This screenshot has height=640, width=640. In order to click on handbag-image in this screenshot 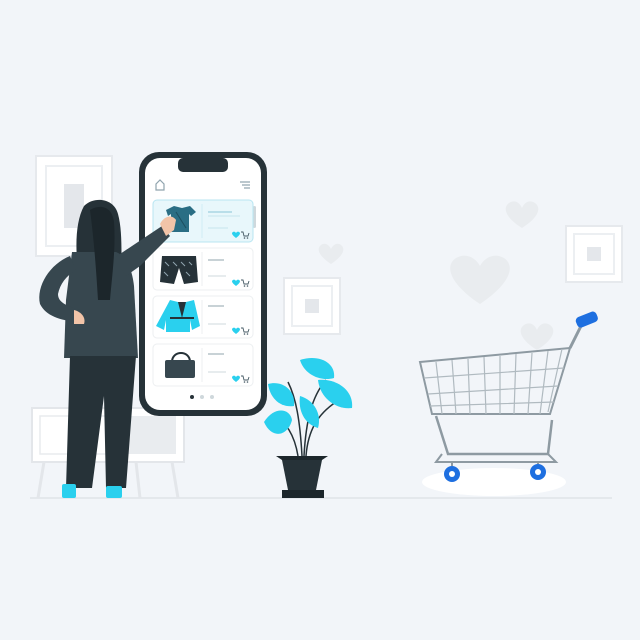, I will do `click(180, 369)`.